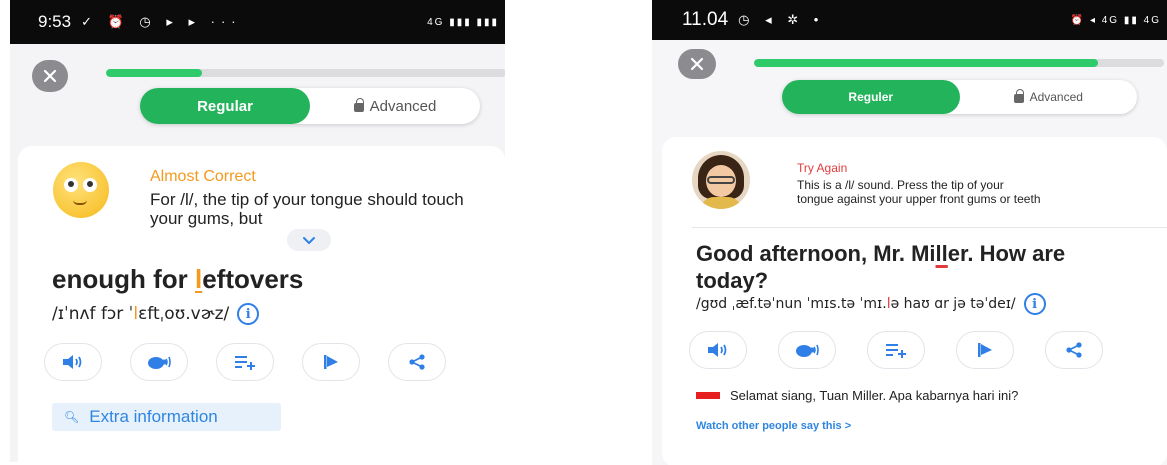 This screenshot has width=1167, height=465. What do you see at coordinates (156, 314) in the screenshot?
I see `phonetic-transcription: /ɪˈnʌf fɔr ˈlɛftˌoʊ.vɚz/i` at bounding box center [156, 314].